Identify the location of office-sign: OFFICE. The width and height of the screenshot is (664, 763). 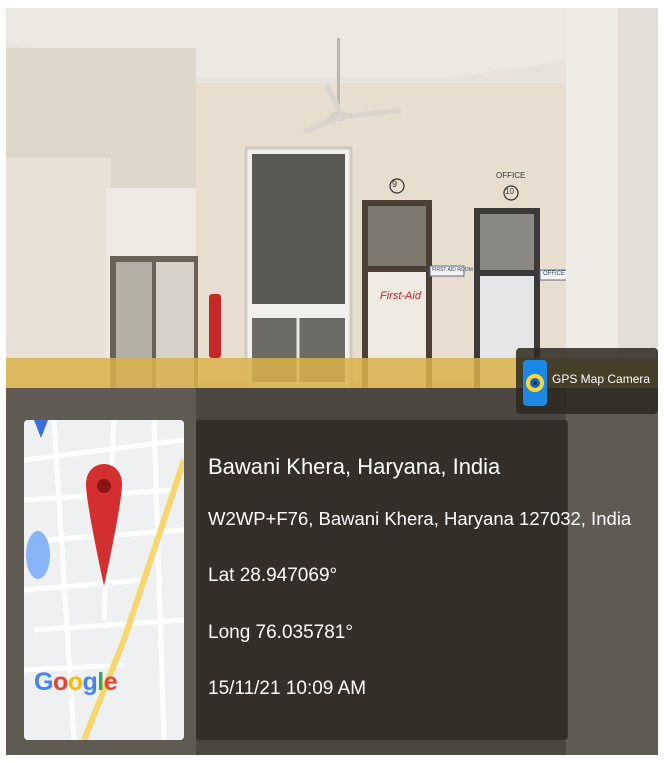
(554, 274).